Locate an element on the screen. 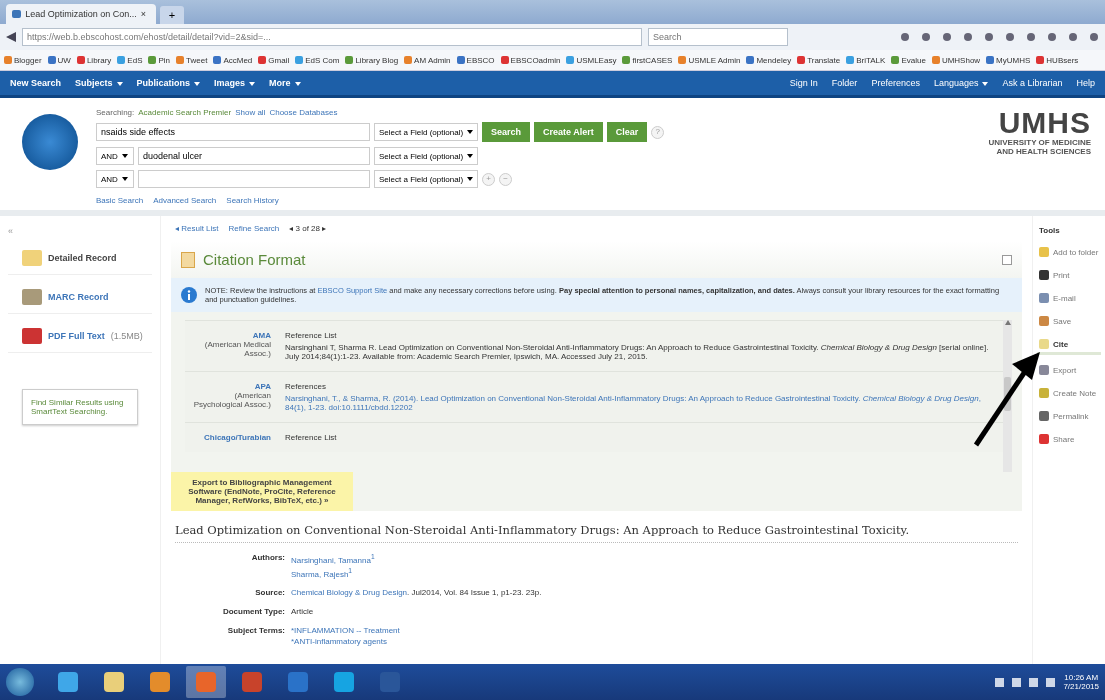 The height and width of the screenshot is (700, 1105). scrollbar is located at coordinates (1007, 396).